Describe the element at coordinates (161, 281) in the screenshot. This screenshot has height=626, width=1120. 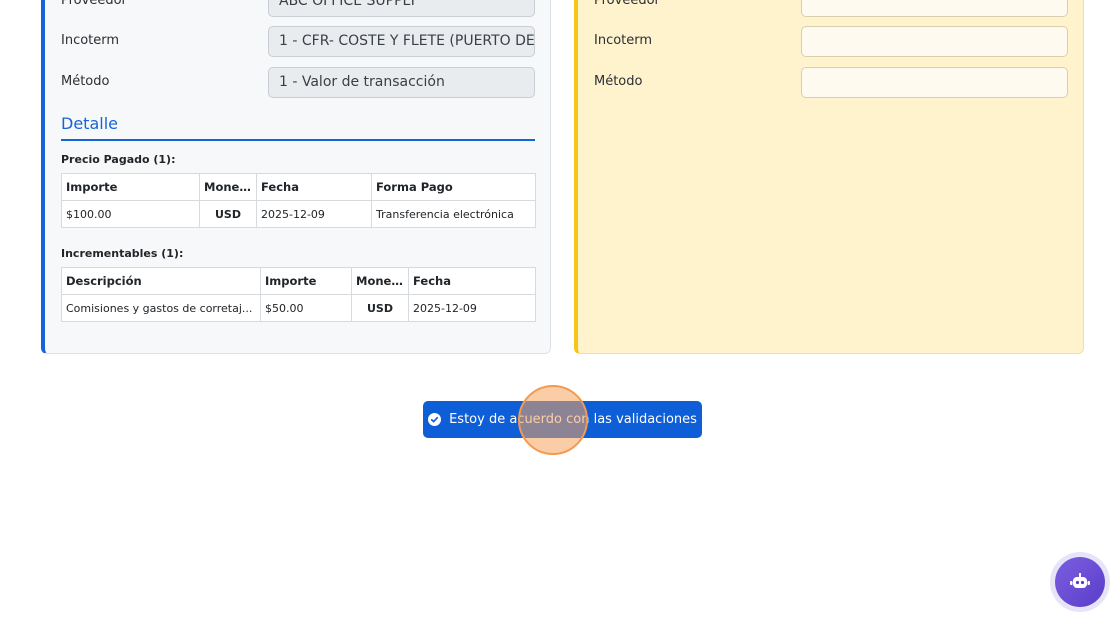
I see `column-header: Descripción` at that location.